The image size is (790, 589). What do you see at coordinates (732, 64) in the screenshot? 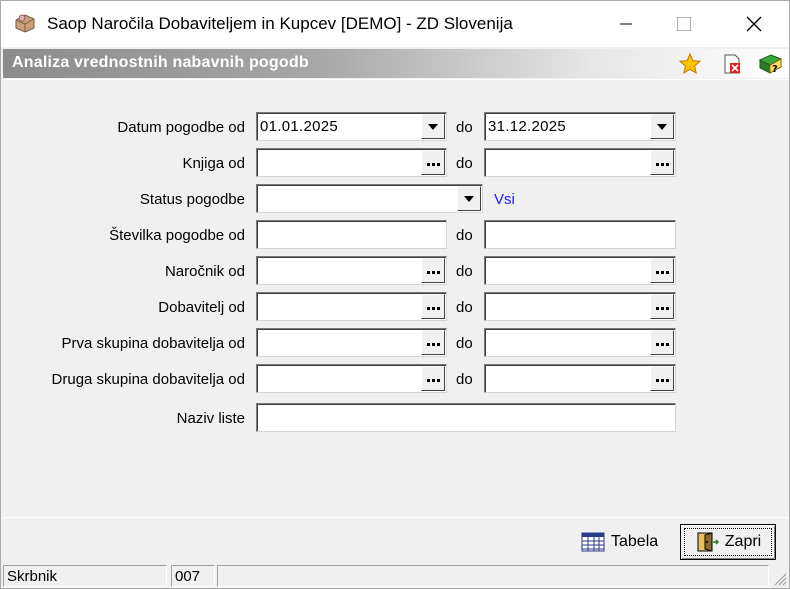
I see `close-document-icon` at bounding box center [732, 64].